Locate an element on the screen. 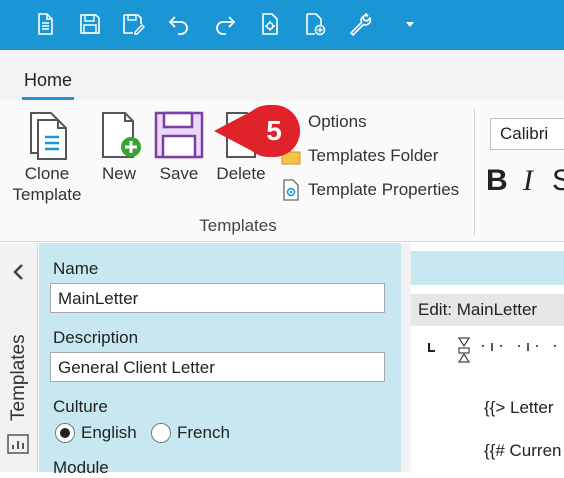  radio-selected-icon is located at coordinates (65, 433).